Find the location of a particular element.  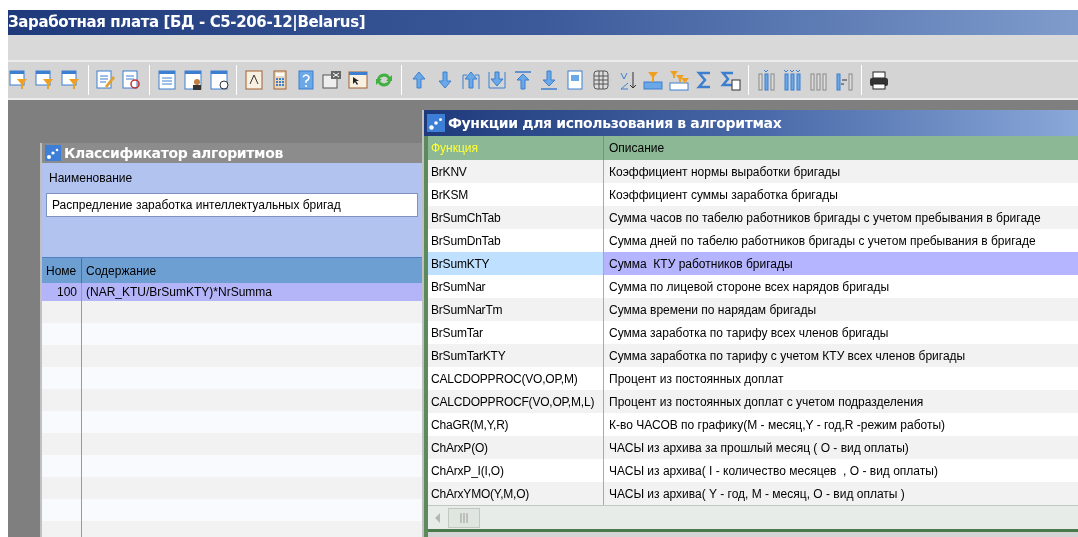

clock-document-icon is located at coordinates (219, 80).